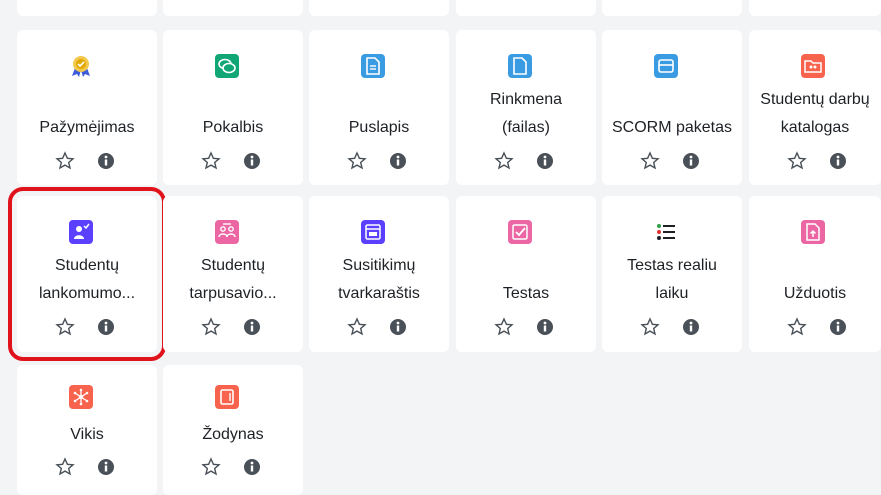  What do you see at coordinates (520, 66) in the screenshot?
I see `file-icon` at bounding box center [520, 66].